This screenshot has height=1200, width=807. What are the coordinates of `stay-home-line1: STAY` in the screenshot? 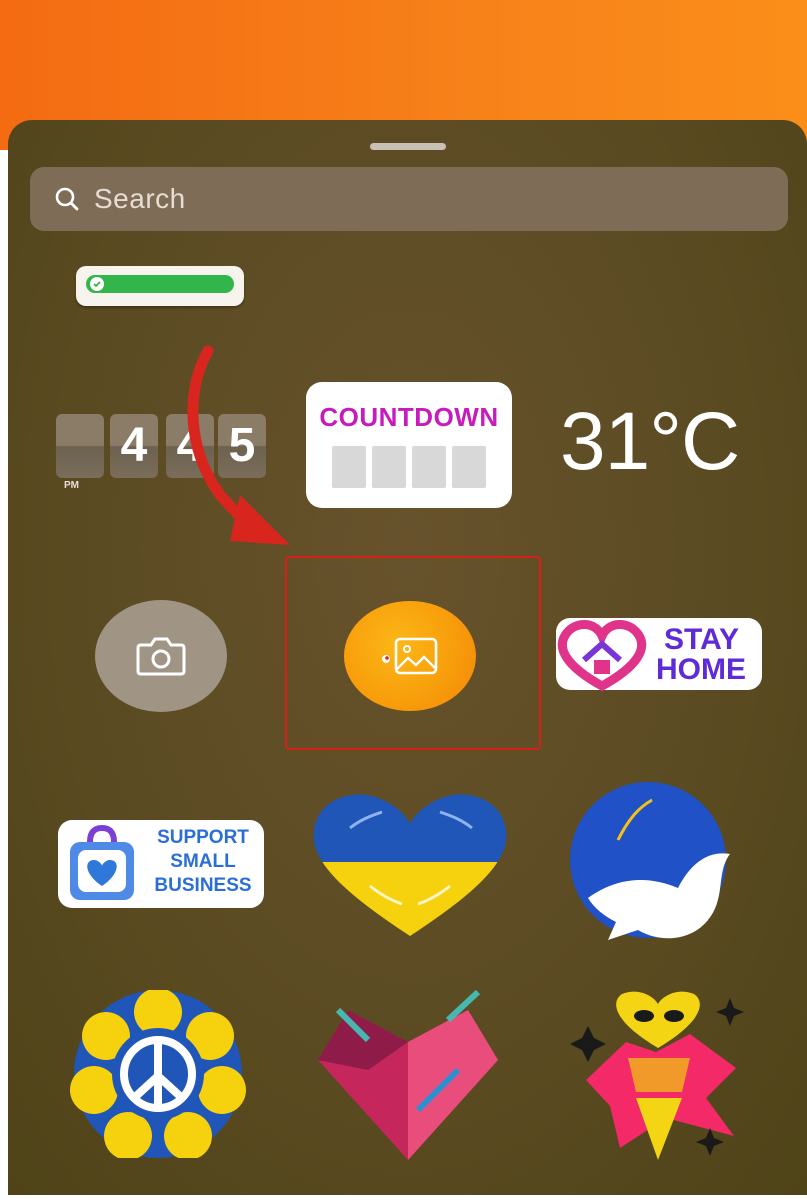 It's located at (702, 639).